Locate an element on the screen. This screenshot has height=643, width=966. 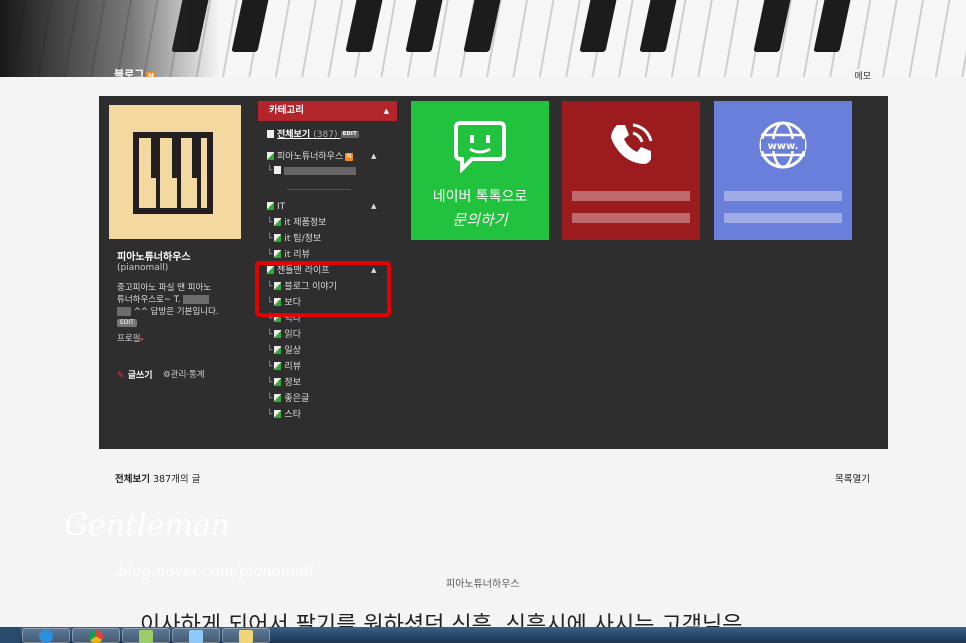
ie-icon is located at coordinates (46, 636).